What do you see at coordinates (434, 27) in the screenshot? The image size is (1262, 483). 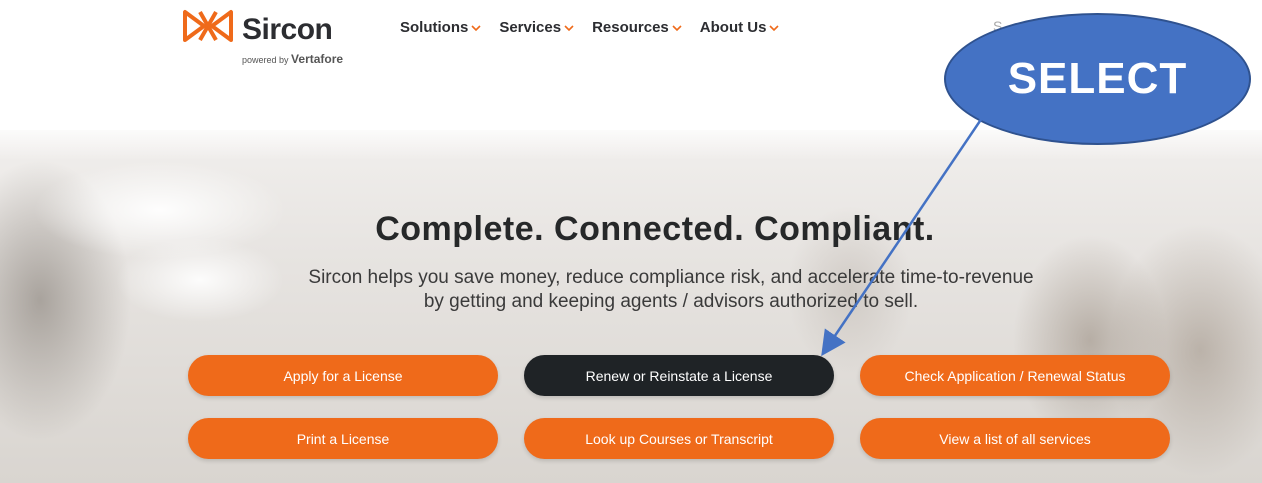 I see `nav-solutions-label: Solutions` at bounding box center [434, 27].